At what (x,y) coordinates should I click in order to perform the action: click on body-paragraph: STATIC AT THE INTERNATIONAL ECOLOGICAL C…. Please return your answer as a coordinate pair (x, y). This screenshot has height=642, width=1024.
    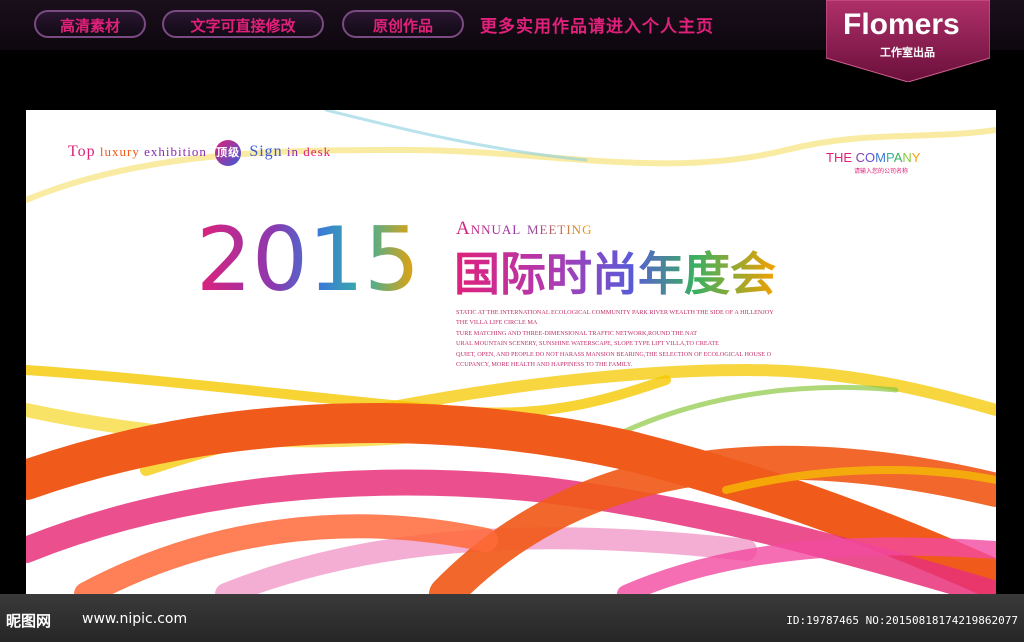
    Looking at the image, I should click on (636, 339).